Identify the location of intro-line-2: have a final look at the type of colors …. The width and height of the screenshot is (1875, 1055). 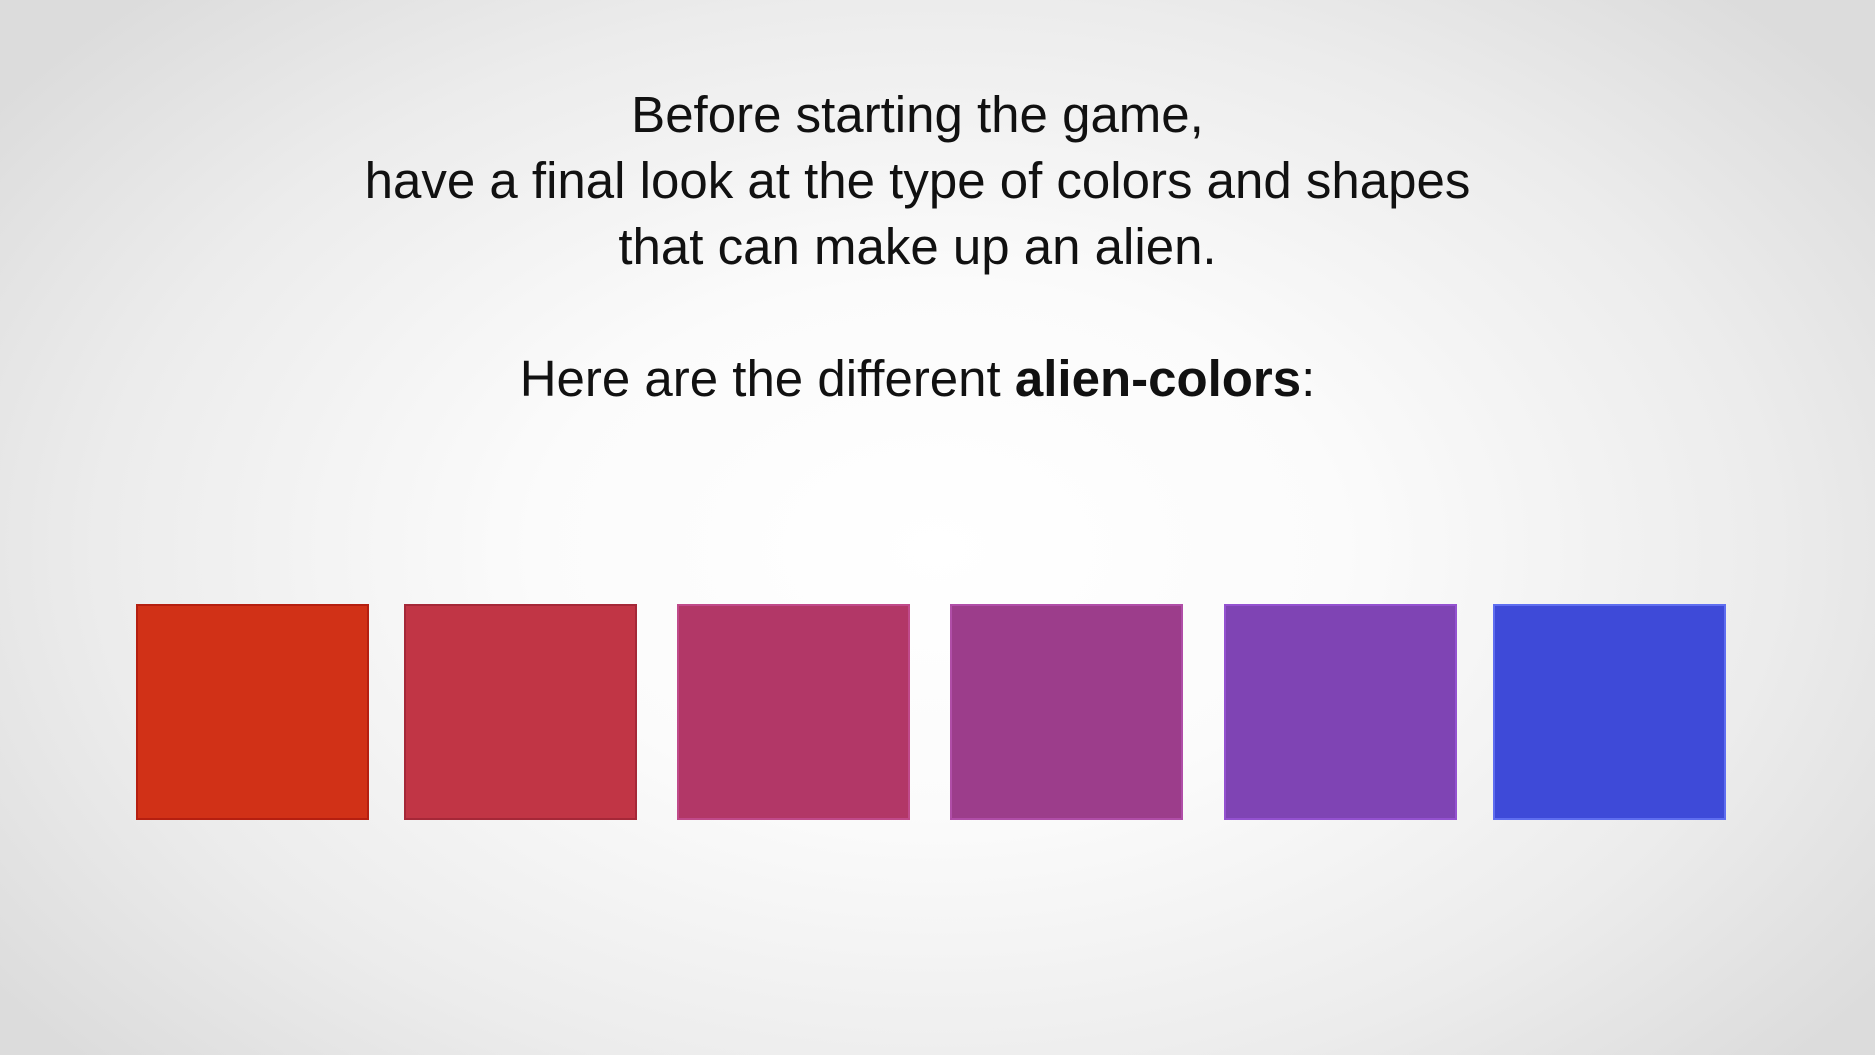
(917, 180).